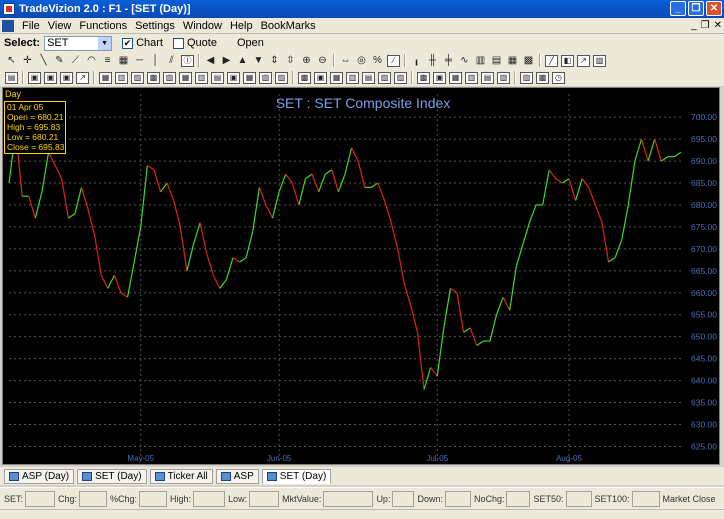 This screenshot has width=724, height=519. What do you see at coordinates (8, 25) in the screenshot?
I see `document-icon` at bounding box center [8, 25].